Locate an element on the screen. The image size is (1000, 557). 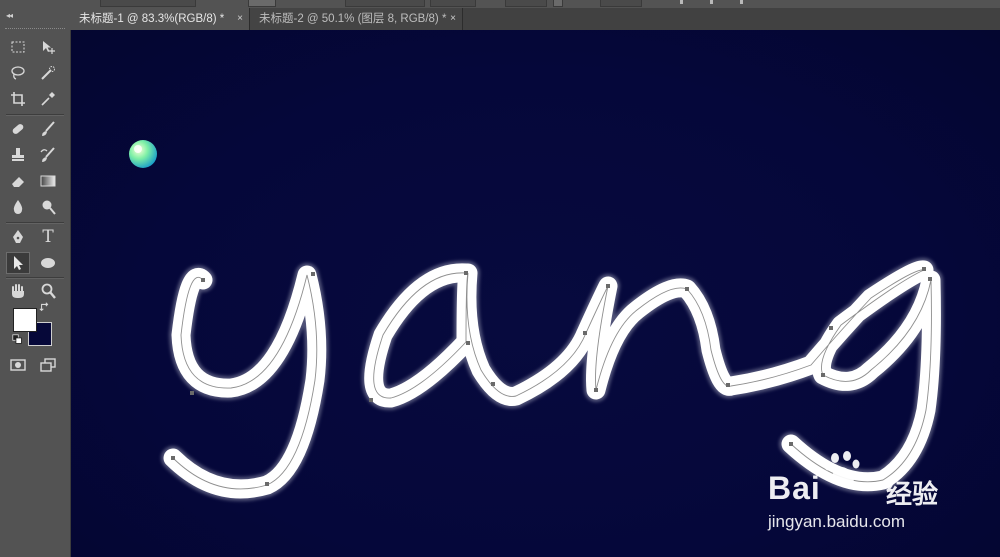
tab-document-1: 未标题-1 @ 83.3%(RGB/8) * × is located at coordinates (160, 19).